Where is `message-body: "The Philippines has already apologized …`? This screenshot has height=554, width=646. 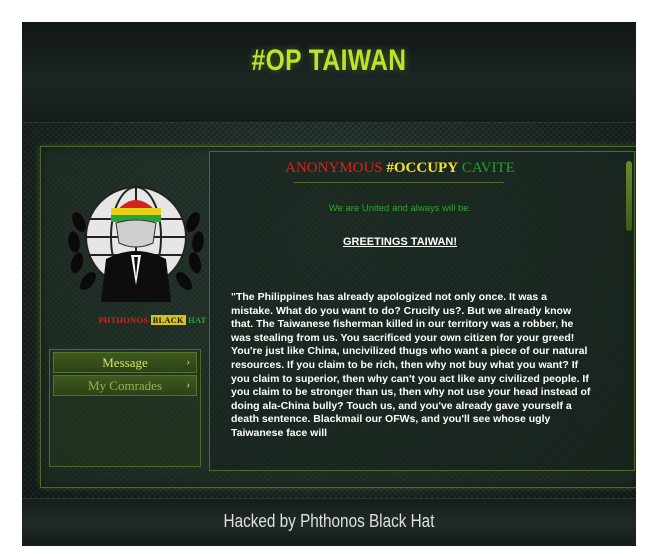 message-body: "The Philippines has already apologized … is located at coordinates (411, 365).